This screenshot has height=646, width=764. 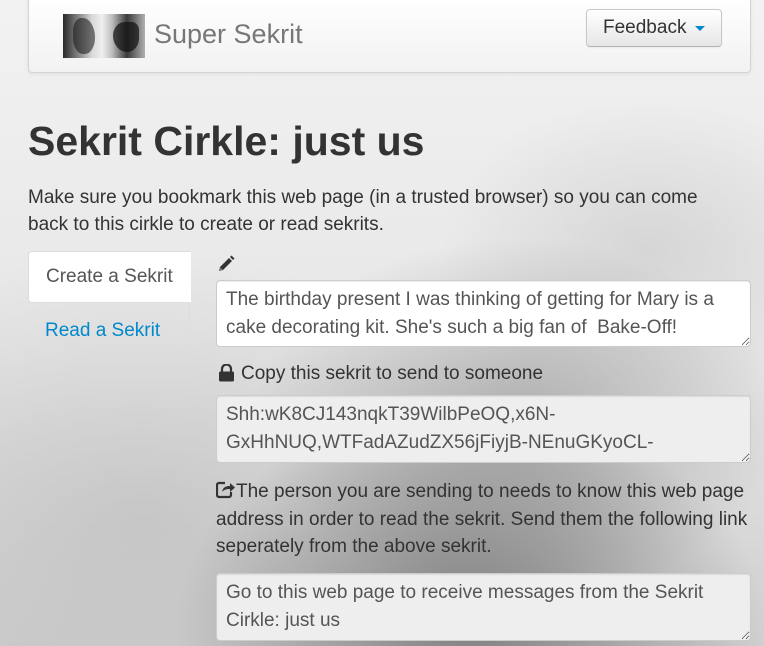 What do you see at coordinates (227, 263) in the screenshot?
I see `pencil-icon` at bounding box center [227, 263].